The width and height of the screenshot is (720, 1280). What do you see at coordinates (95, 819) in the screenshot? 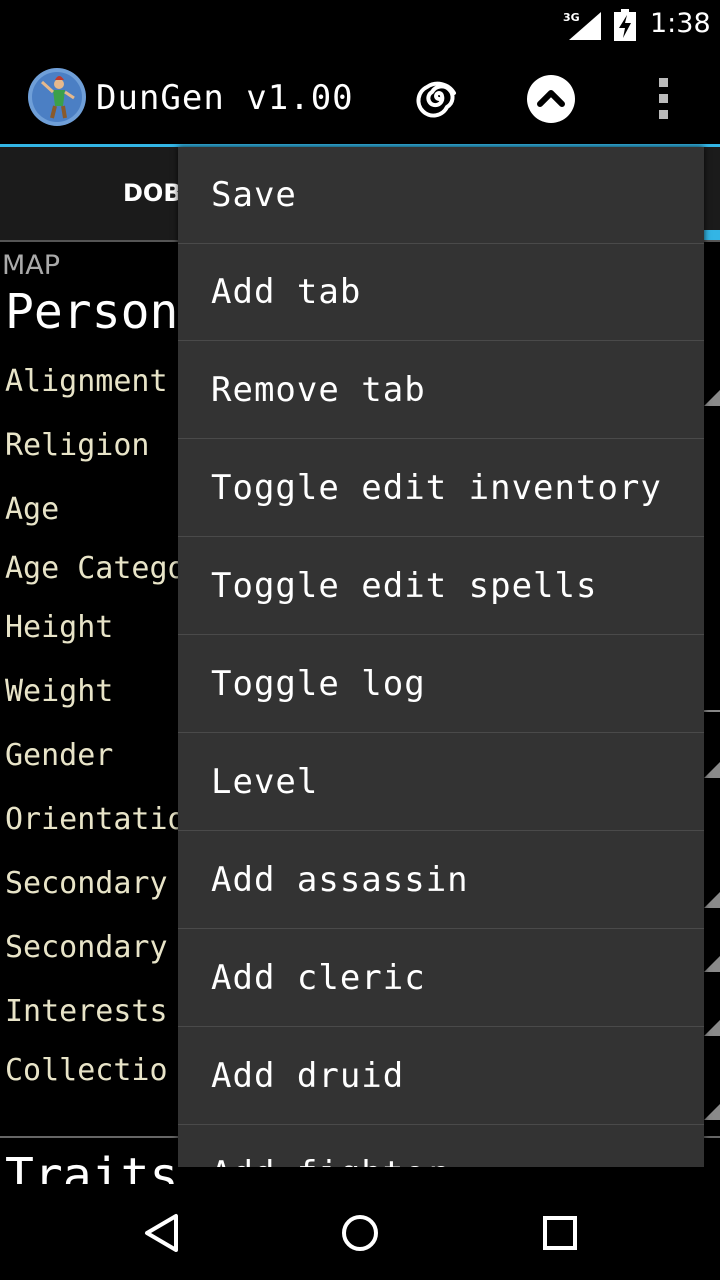
I see `row-label-orientation: Orientatio` at bounding box center [95, 819].